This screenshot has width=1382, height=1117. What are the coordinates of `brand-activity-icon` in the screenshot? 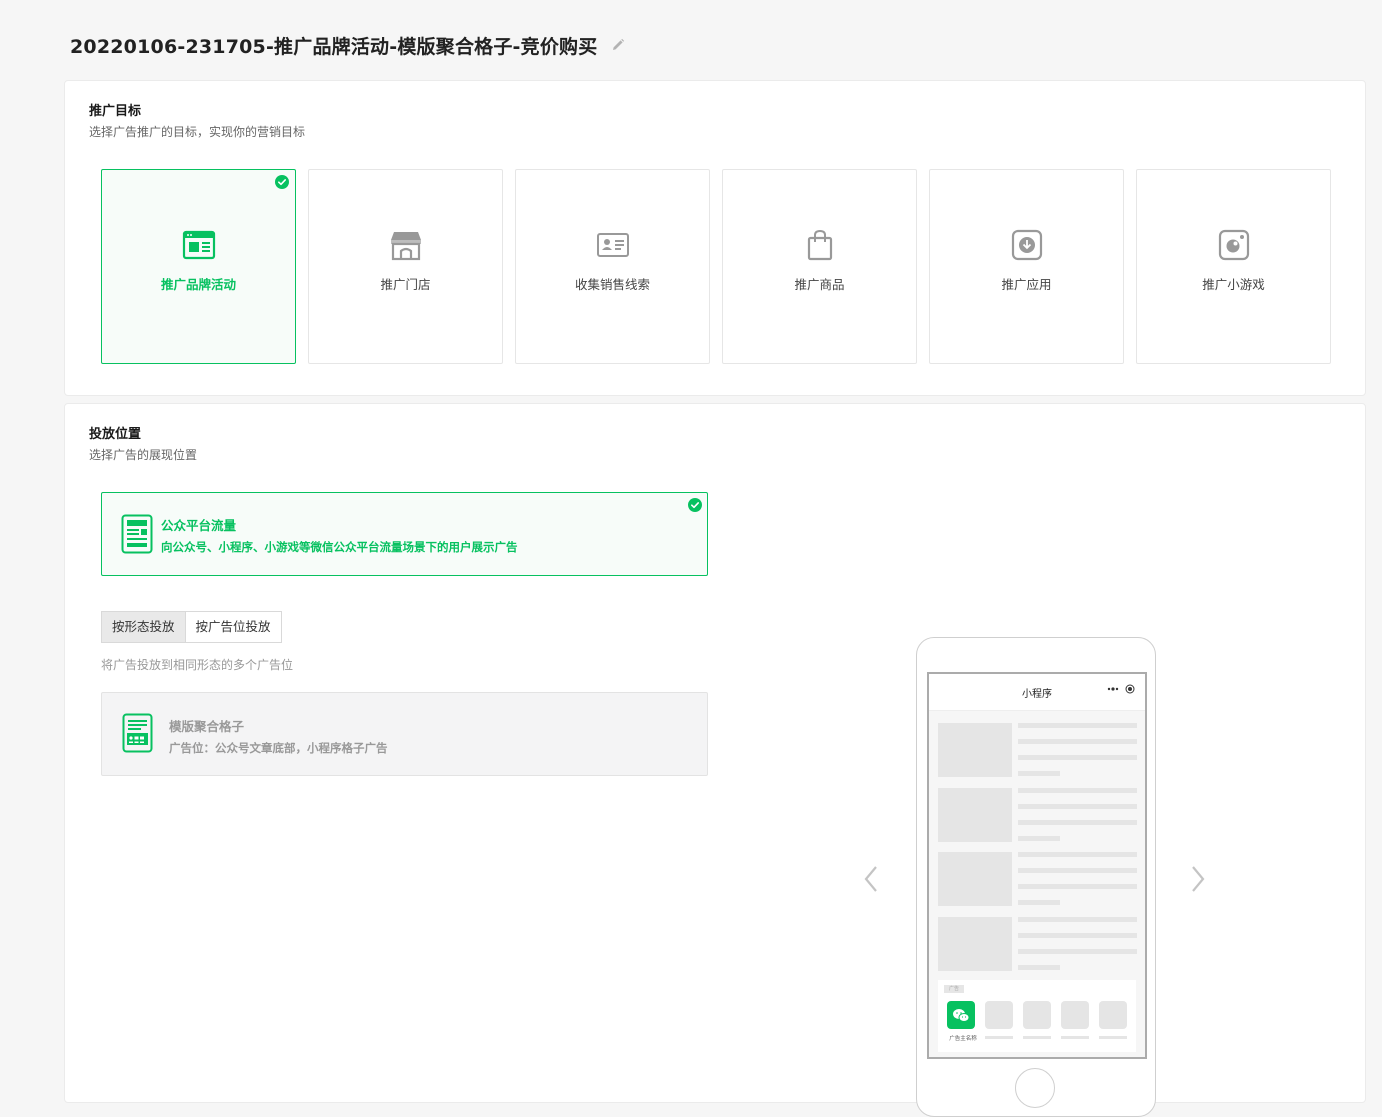 It's located at (198, 245).